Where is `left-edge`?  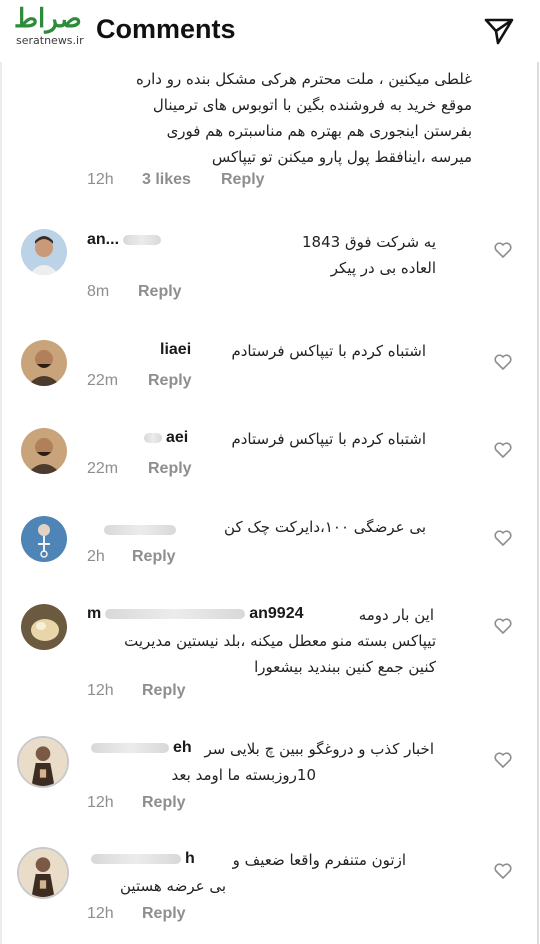 left-edge is located at coordinates (1, 472).